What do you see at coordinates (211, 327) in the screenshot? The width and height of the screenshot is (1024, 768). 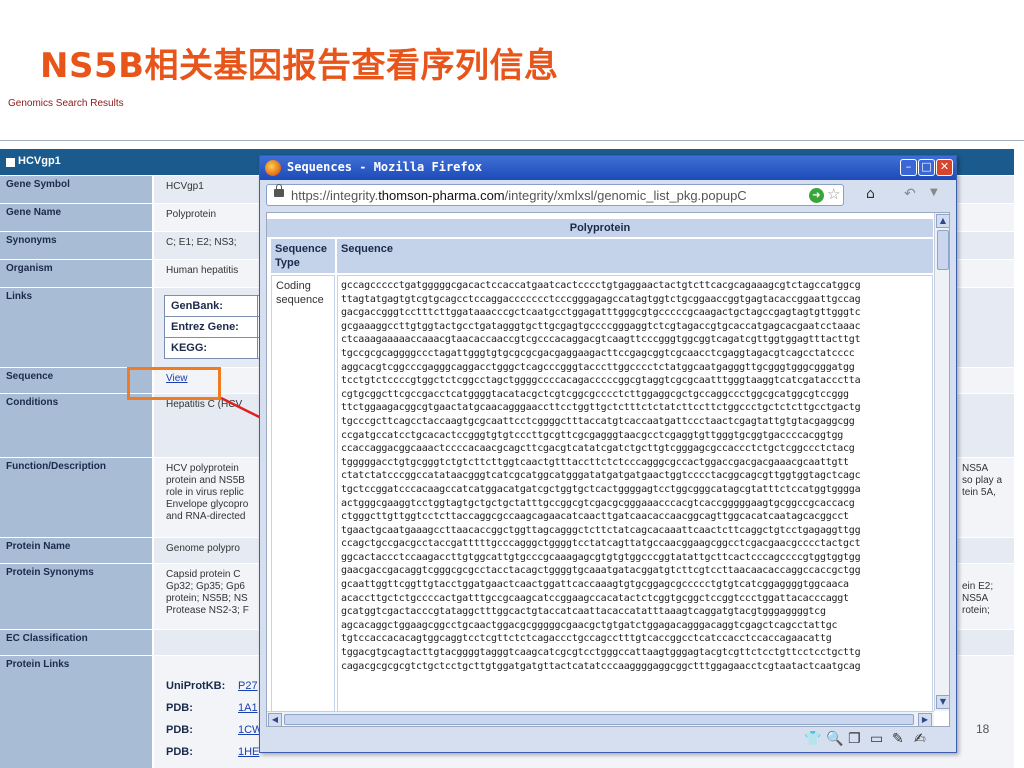 I see `entrez-gene-key: Entrez Gene:` at bounding box center [211, 327].